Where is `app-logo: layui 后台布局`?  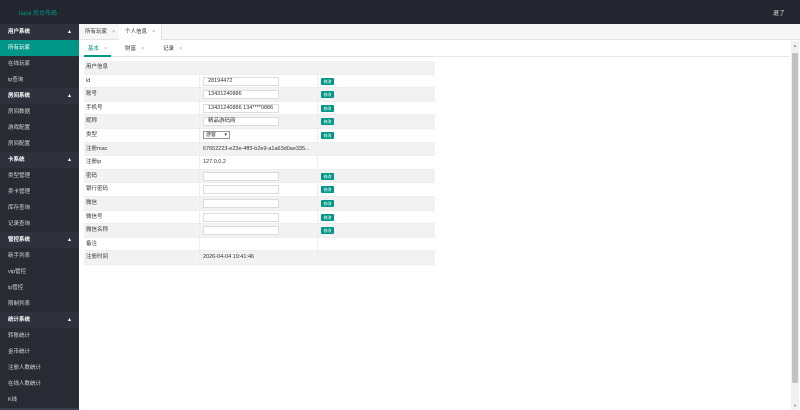 app-logo: layui 后台布局 is located at coordinates (38, 12).